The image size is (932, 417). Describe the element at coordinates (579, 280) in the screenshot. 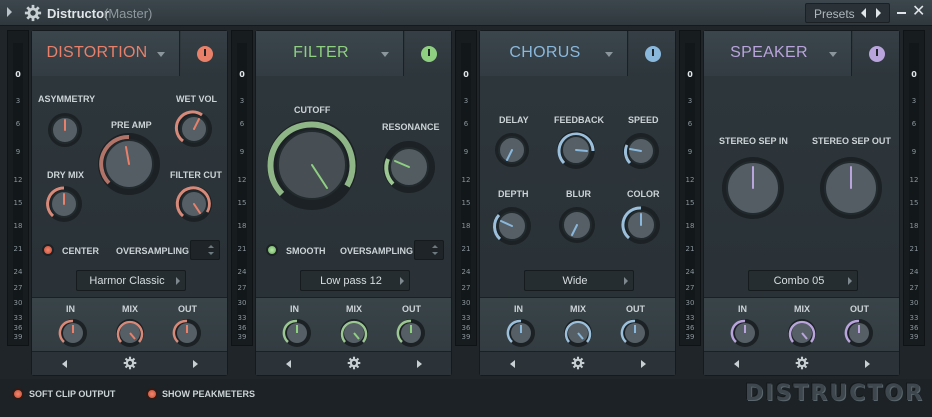

I see `chorus-type-select: Wide` at that location.